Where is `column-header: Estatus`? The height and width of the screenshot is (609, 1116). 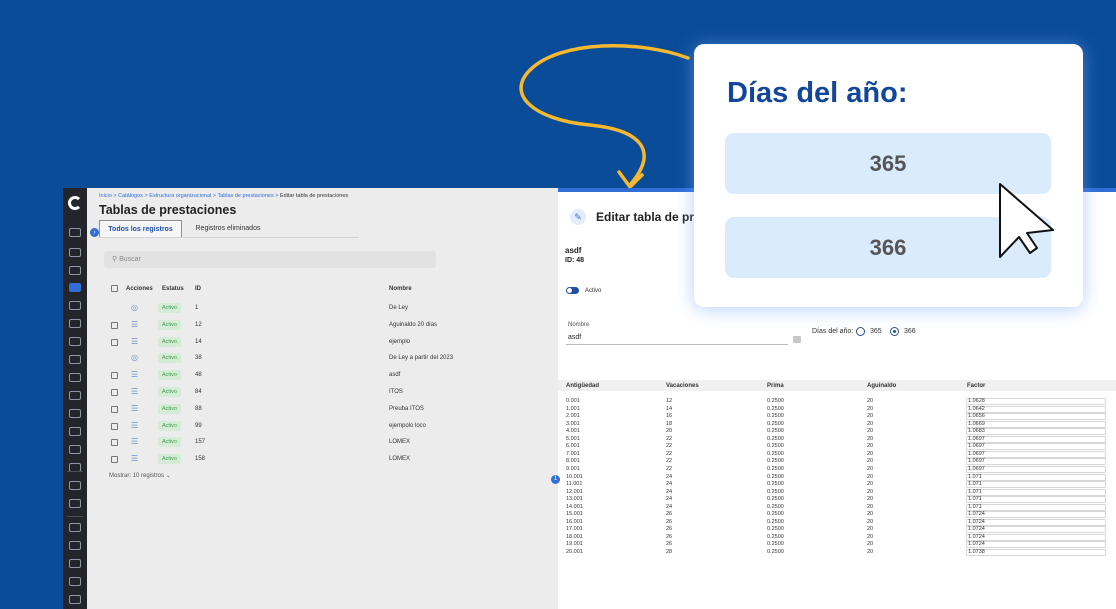
column-header: Estatus is located at coordinates (173, 289).